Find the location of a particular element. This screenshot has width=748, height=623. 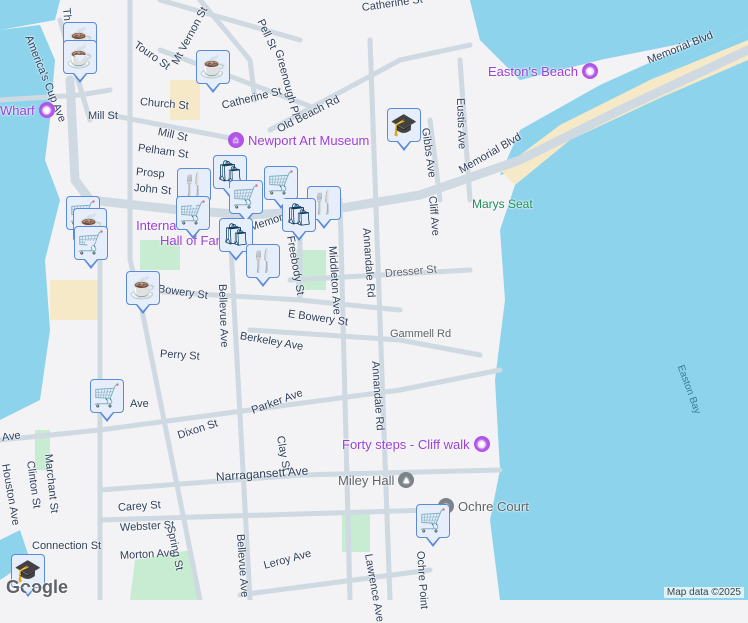

poi-label: Ochre Court is located at coordinates (493, 506).